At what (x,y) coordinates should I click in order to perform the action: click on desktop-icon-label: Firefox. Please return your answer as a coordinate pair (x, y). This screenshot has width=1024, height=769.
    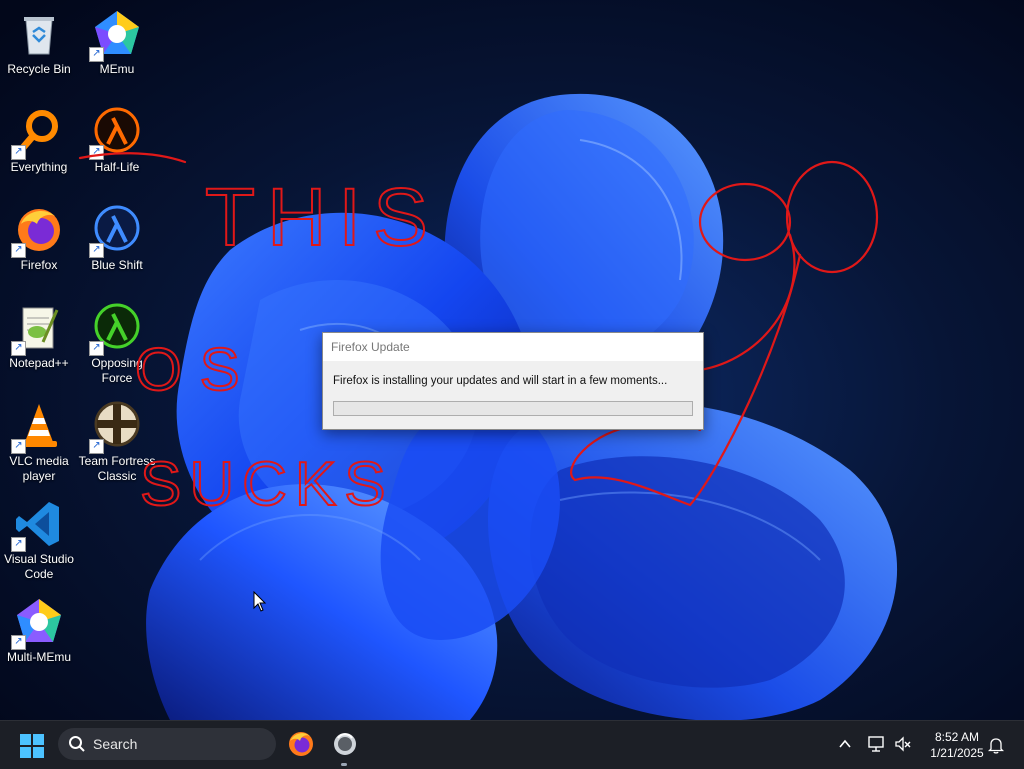
    Looking at the image, I should click on (39, 265).